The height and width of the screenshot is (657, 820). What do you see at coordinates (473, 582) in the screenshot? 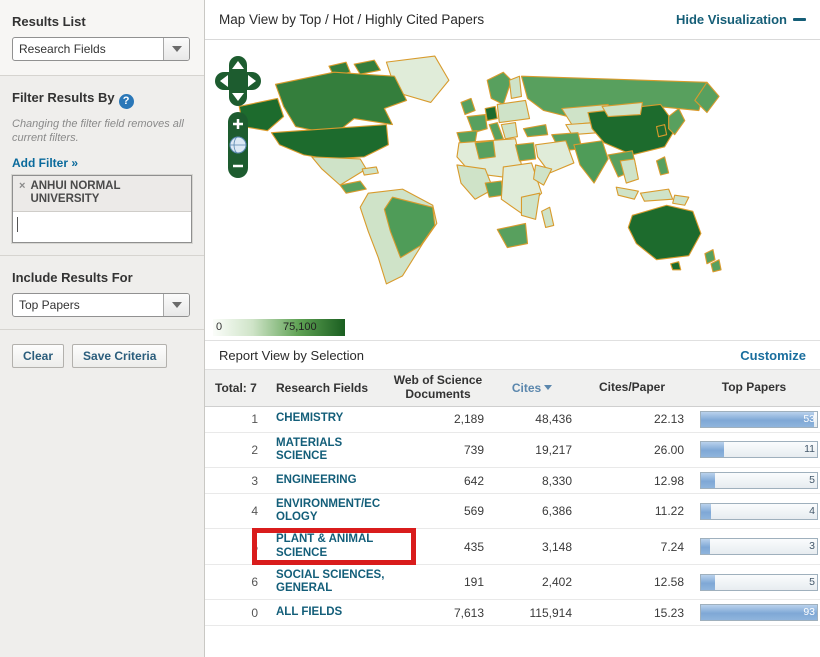
I see `documents-cell: 191` at bounding box center [473, 582].